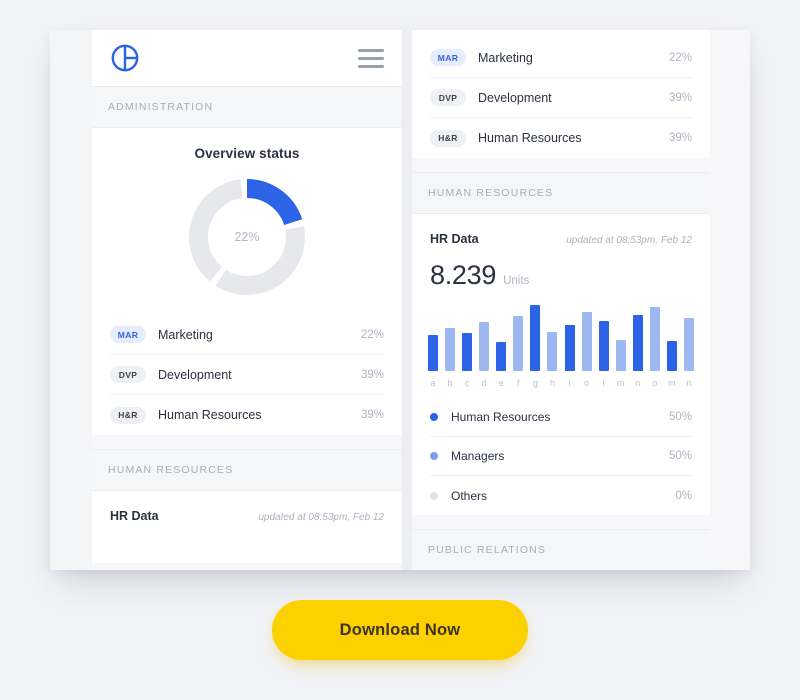 The width and height of the screenshot is (800, 700). I want to click on department-code-badge: MAR, so click(448, 57).